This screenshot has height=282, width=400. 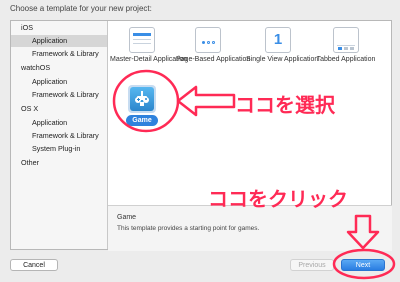 What do you see at coordinates (146, 101) in the screenshot?
I see `selection-circle-annotation` at bounding box center [146, 101].